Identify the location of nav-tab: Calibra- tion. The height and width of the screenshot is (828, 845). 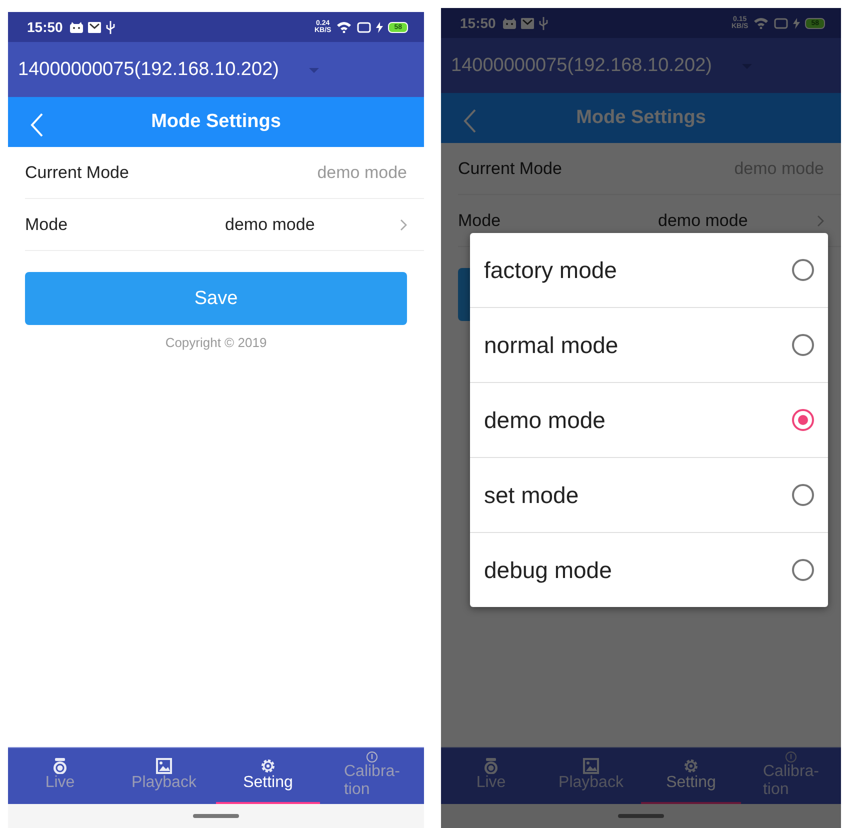
(372, 776).